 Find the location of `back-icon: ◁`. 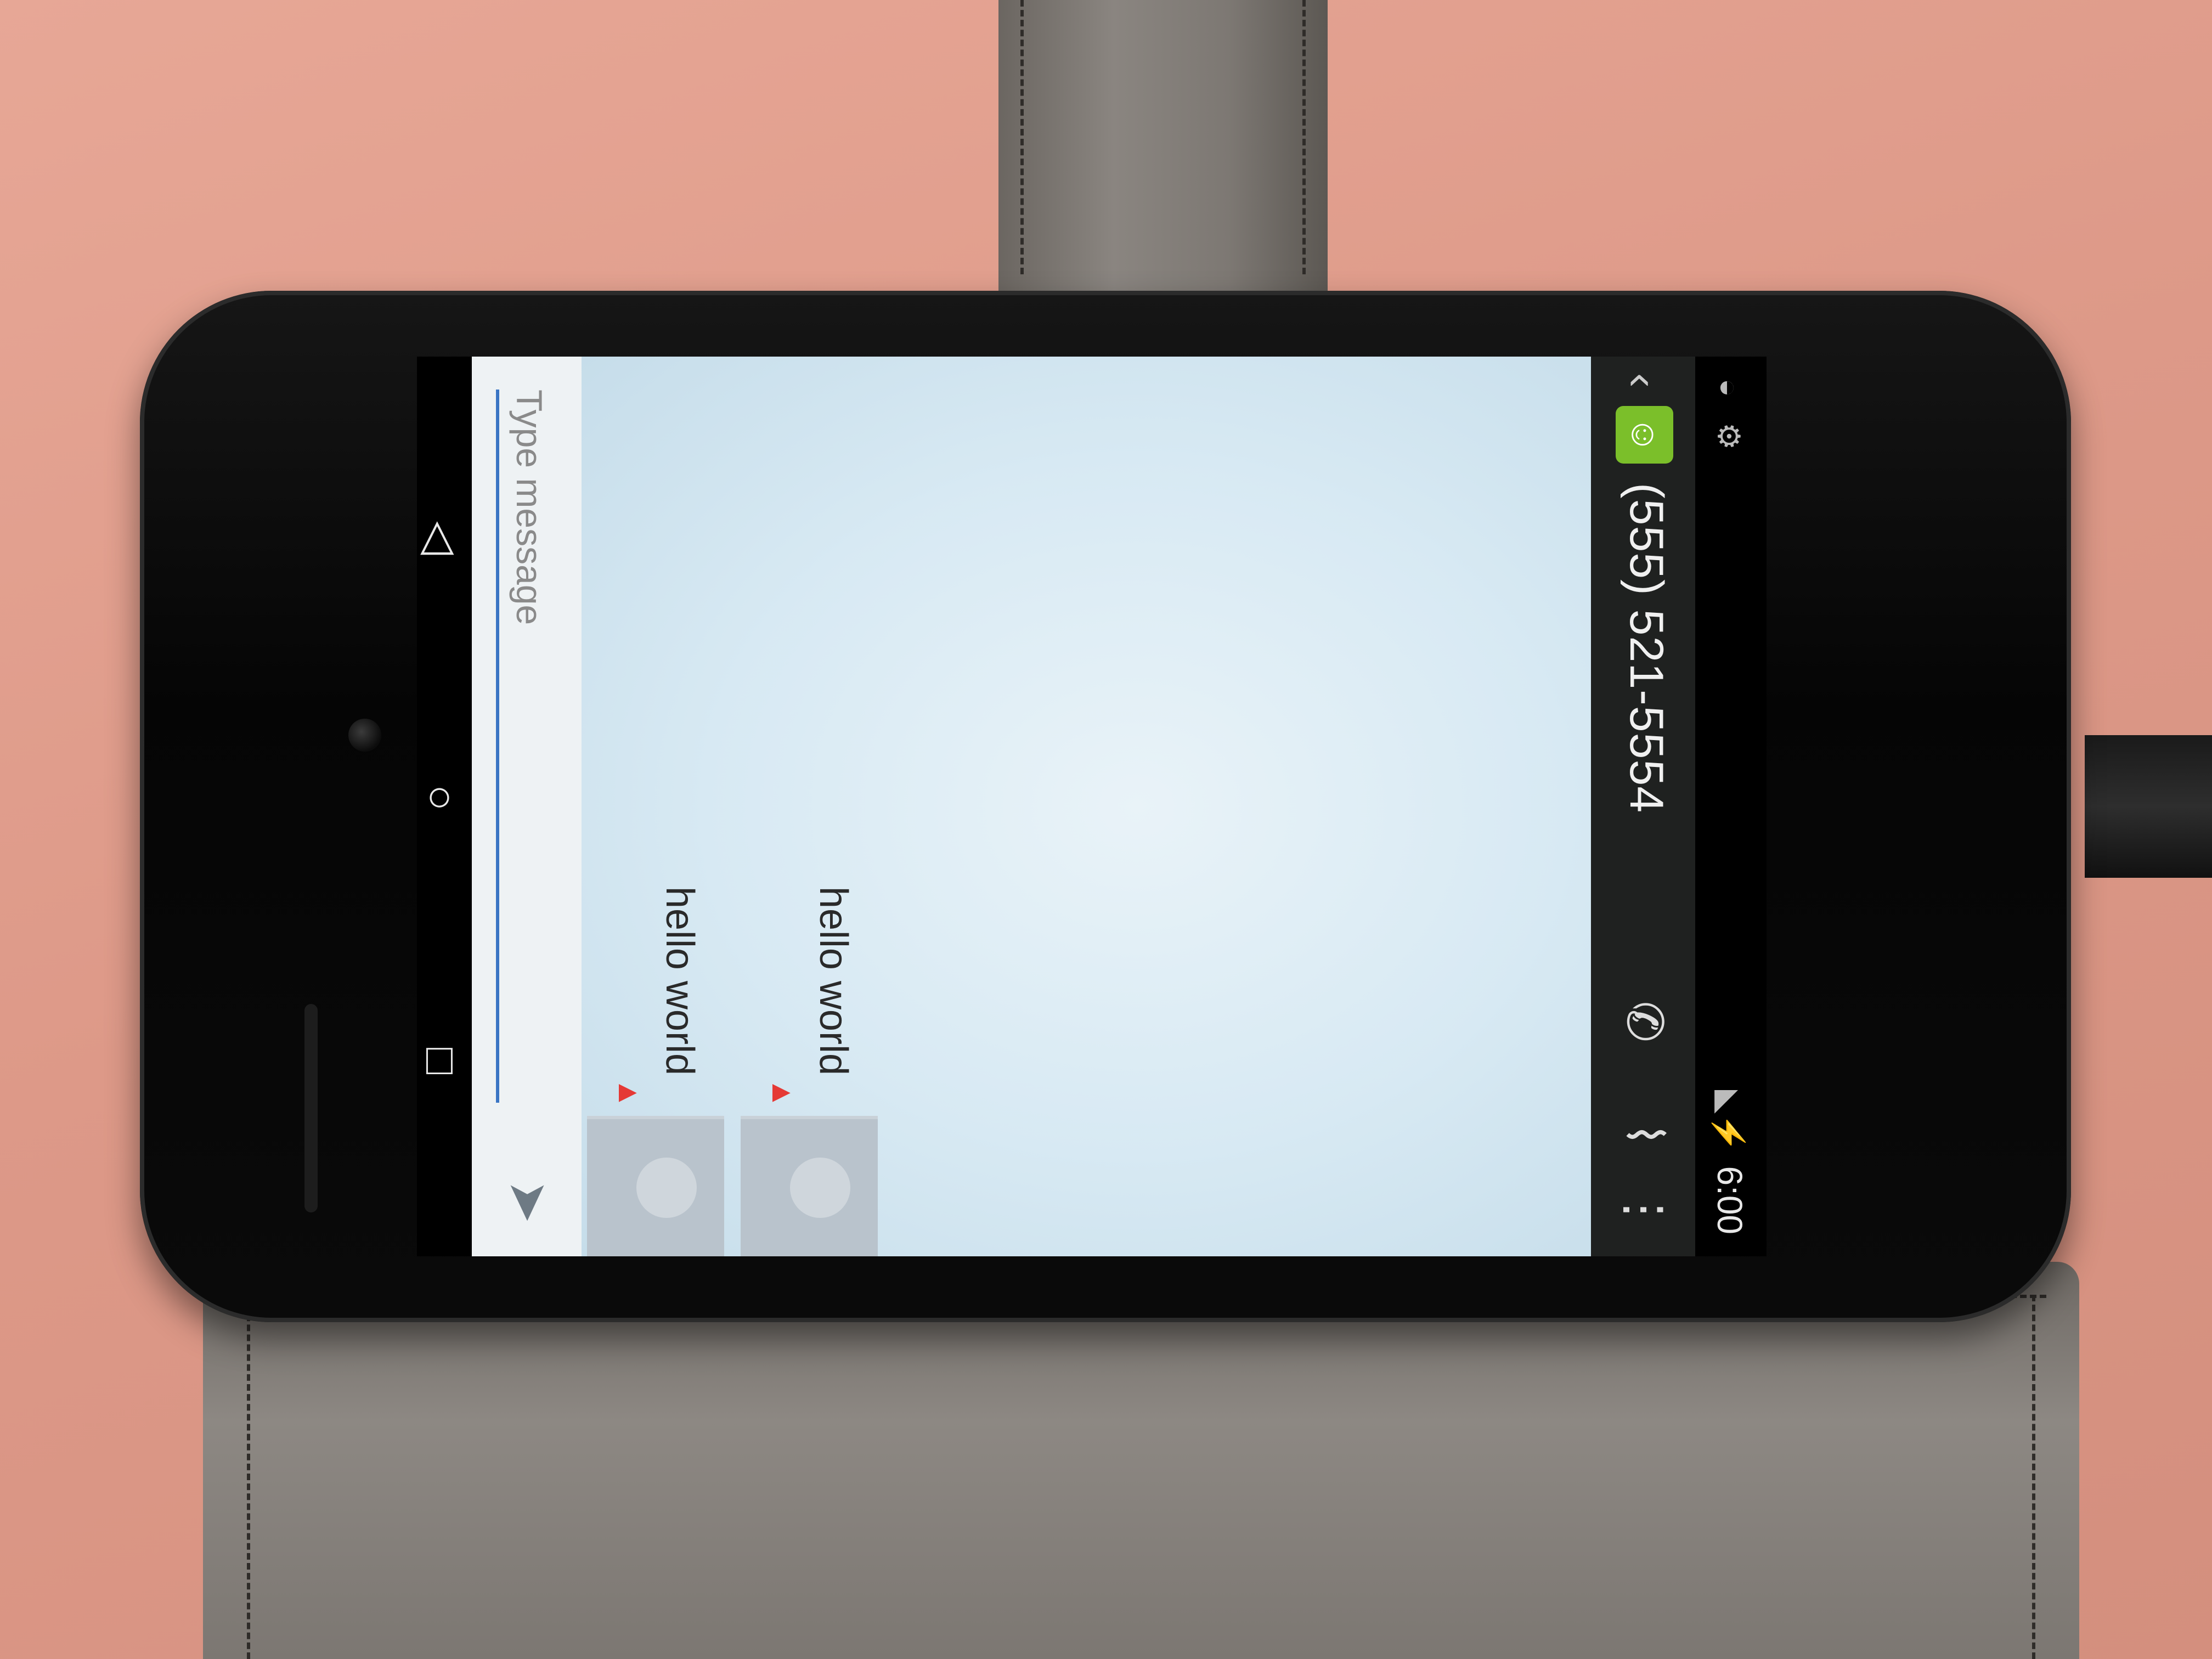

back-icon: ◁ is located at coordinates (442, 538).